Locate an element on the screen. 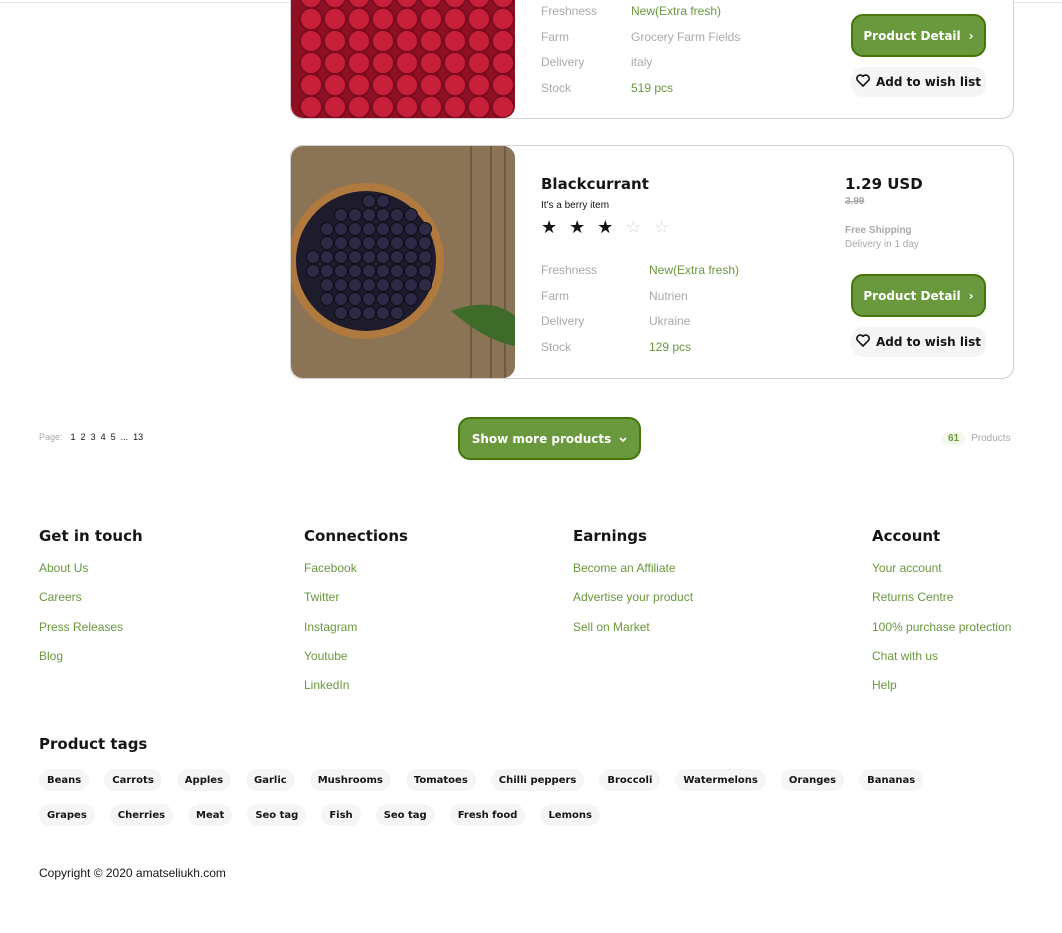 The image size is (1062, 933). footer-link: Blog is located at coordinates (91, 663).